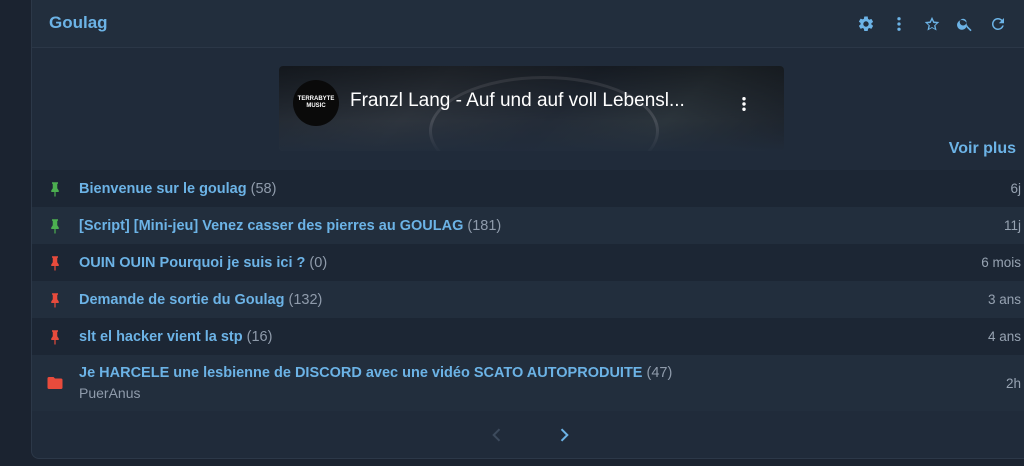 The image size is (1024, 466). What do you see at coordinates (528, 336) in the screenshot?
I see `topic-row: slt el hacker vient la stp (16) 4 ans` at bounding box center [528, 336].